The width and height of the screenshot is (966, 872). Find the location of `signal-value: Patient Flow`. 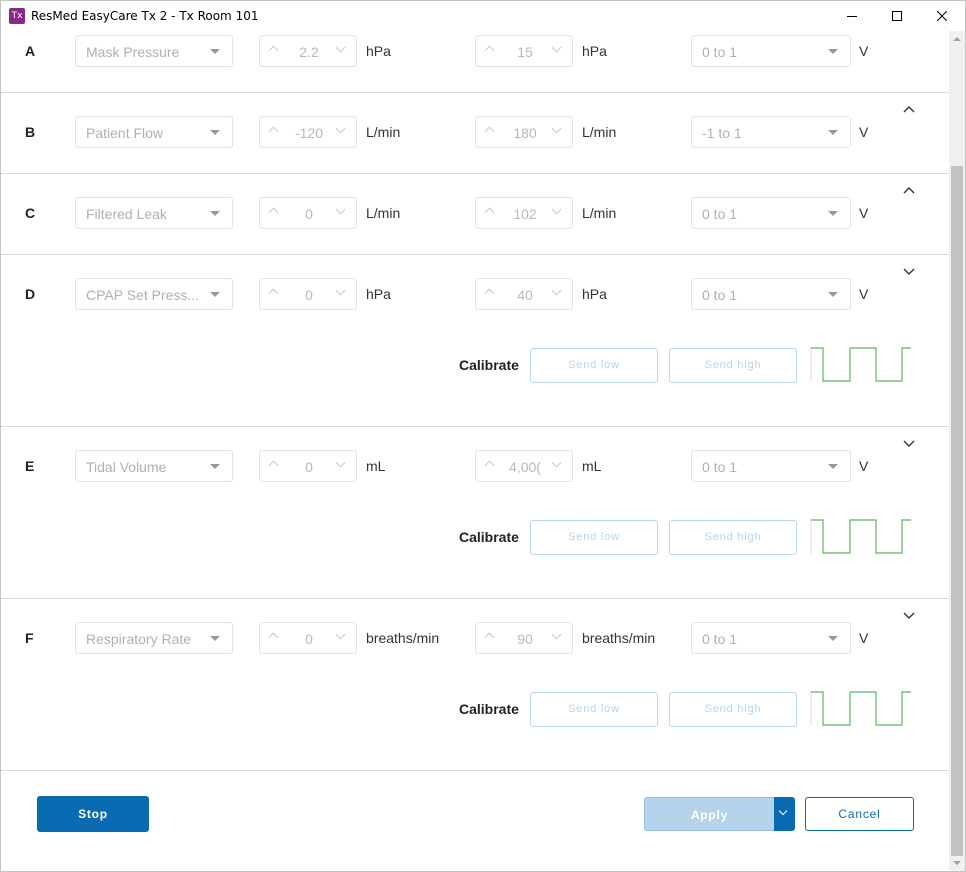

signal-value: Patient Flow is located at coordinates (125, 133).